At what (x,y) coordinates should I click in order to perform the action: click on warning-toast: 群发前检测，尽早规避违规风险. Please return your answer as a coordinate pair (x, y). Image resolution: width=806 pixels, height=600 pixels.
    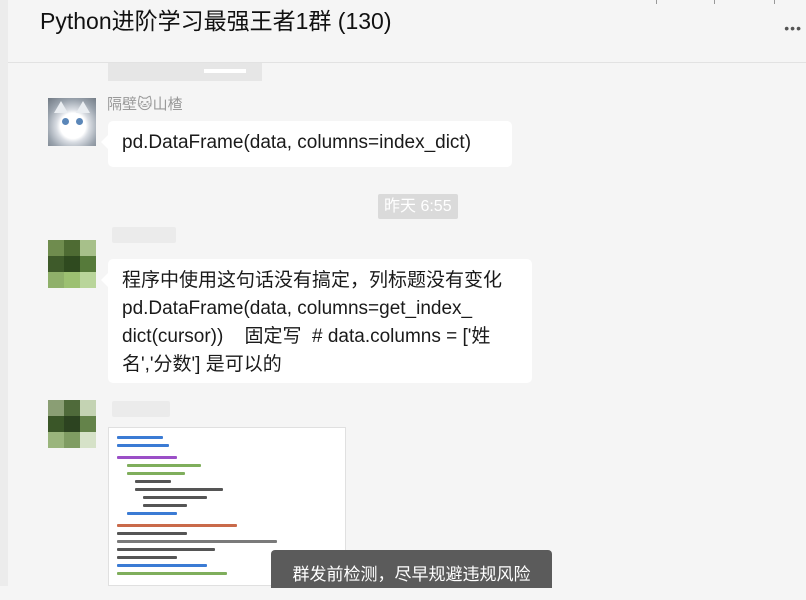
    Looking at the image, I should click on (411, 569).